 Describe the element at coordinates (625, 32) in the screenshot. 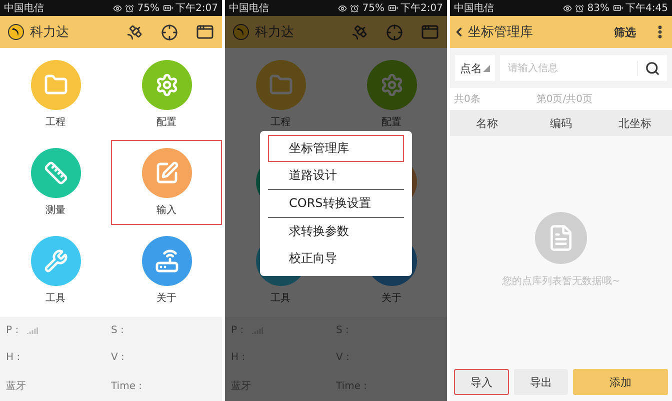

I see `filter-link: 筛选` at that location.